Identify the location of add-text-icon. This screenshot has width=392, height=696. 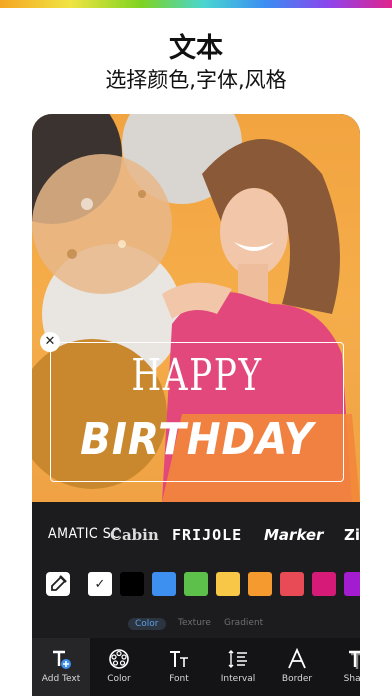
(62, 659).